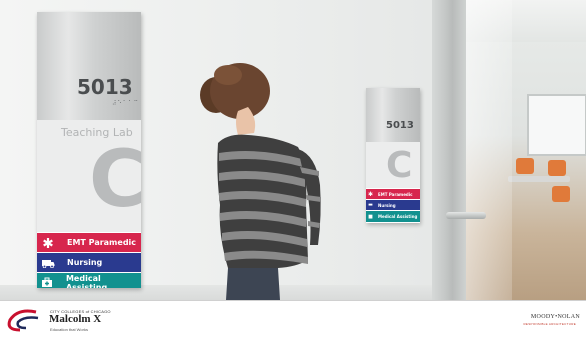 This screenshot has height=339, width=586. What do you see at coordinates (555, 317) in the screenshot?
I see `firm-name: MOODY•NOLAN` at bounding box center [555, 317].